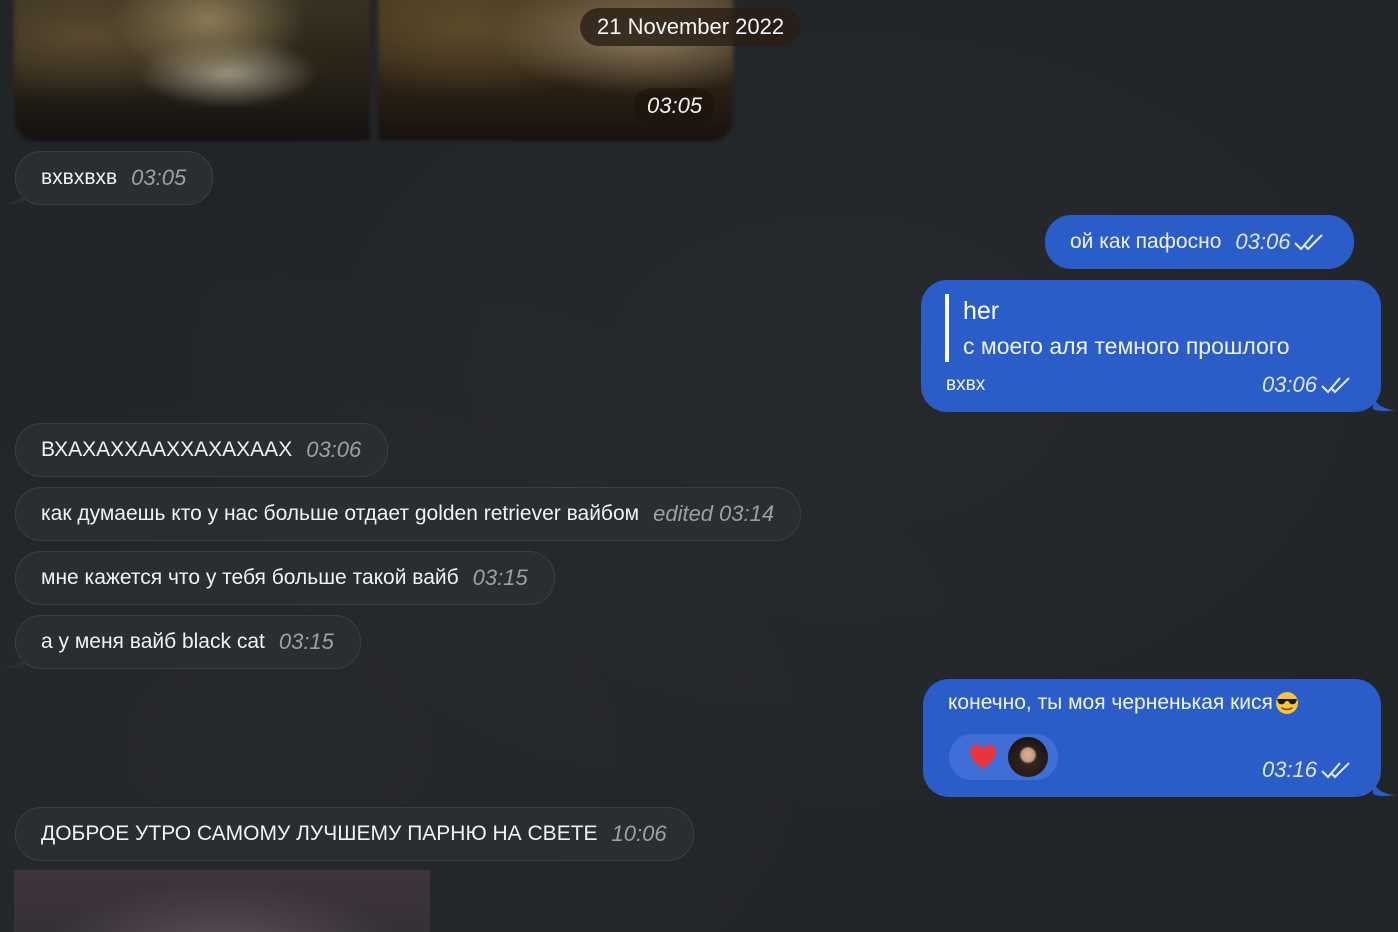 This screenshot has width=1398, height=932. What do you see at coordinates (79, 177) in the screenshot?
I see `message-text: вхвхвхв` at bounding box center [79, 177].